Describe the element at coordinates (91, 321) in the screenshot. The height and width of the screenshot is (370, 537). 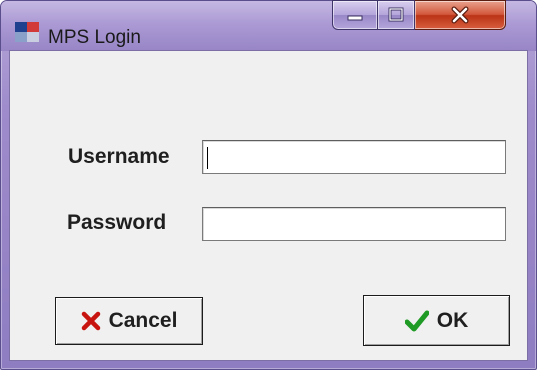
I see `red-x-icon` at that location.